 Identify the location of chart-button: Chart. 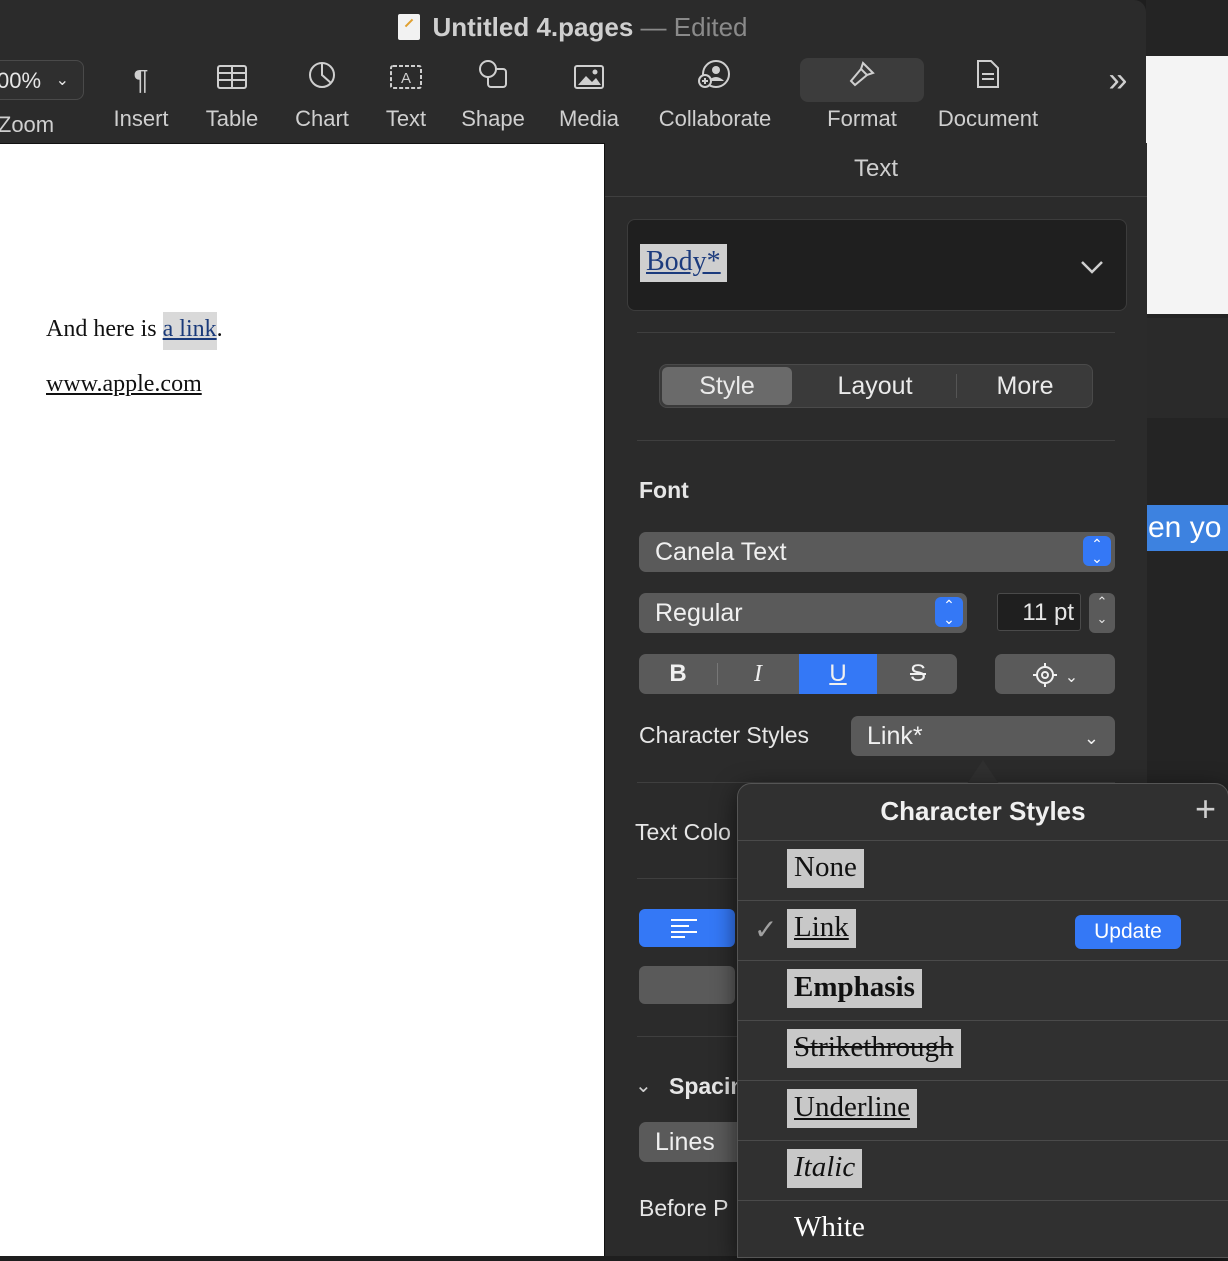
(322, 95).